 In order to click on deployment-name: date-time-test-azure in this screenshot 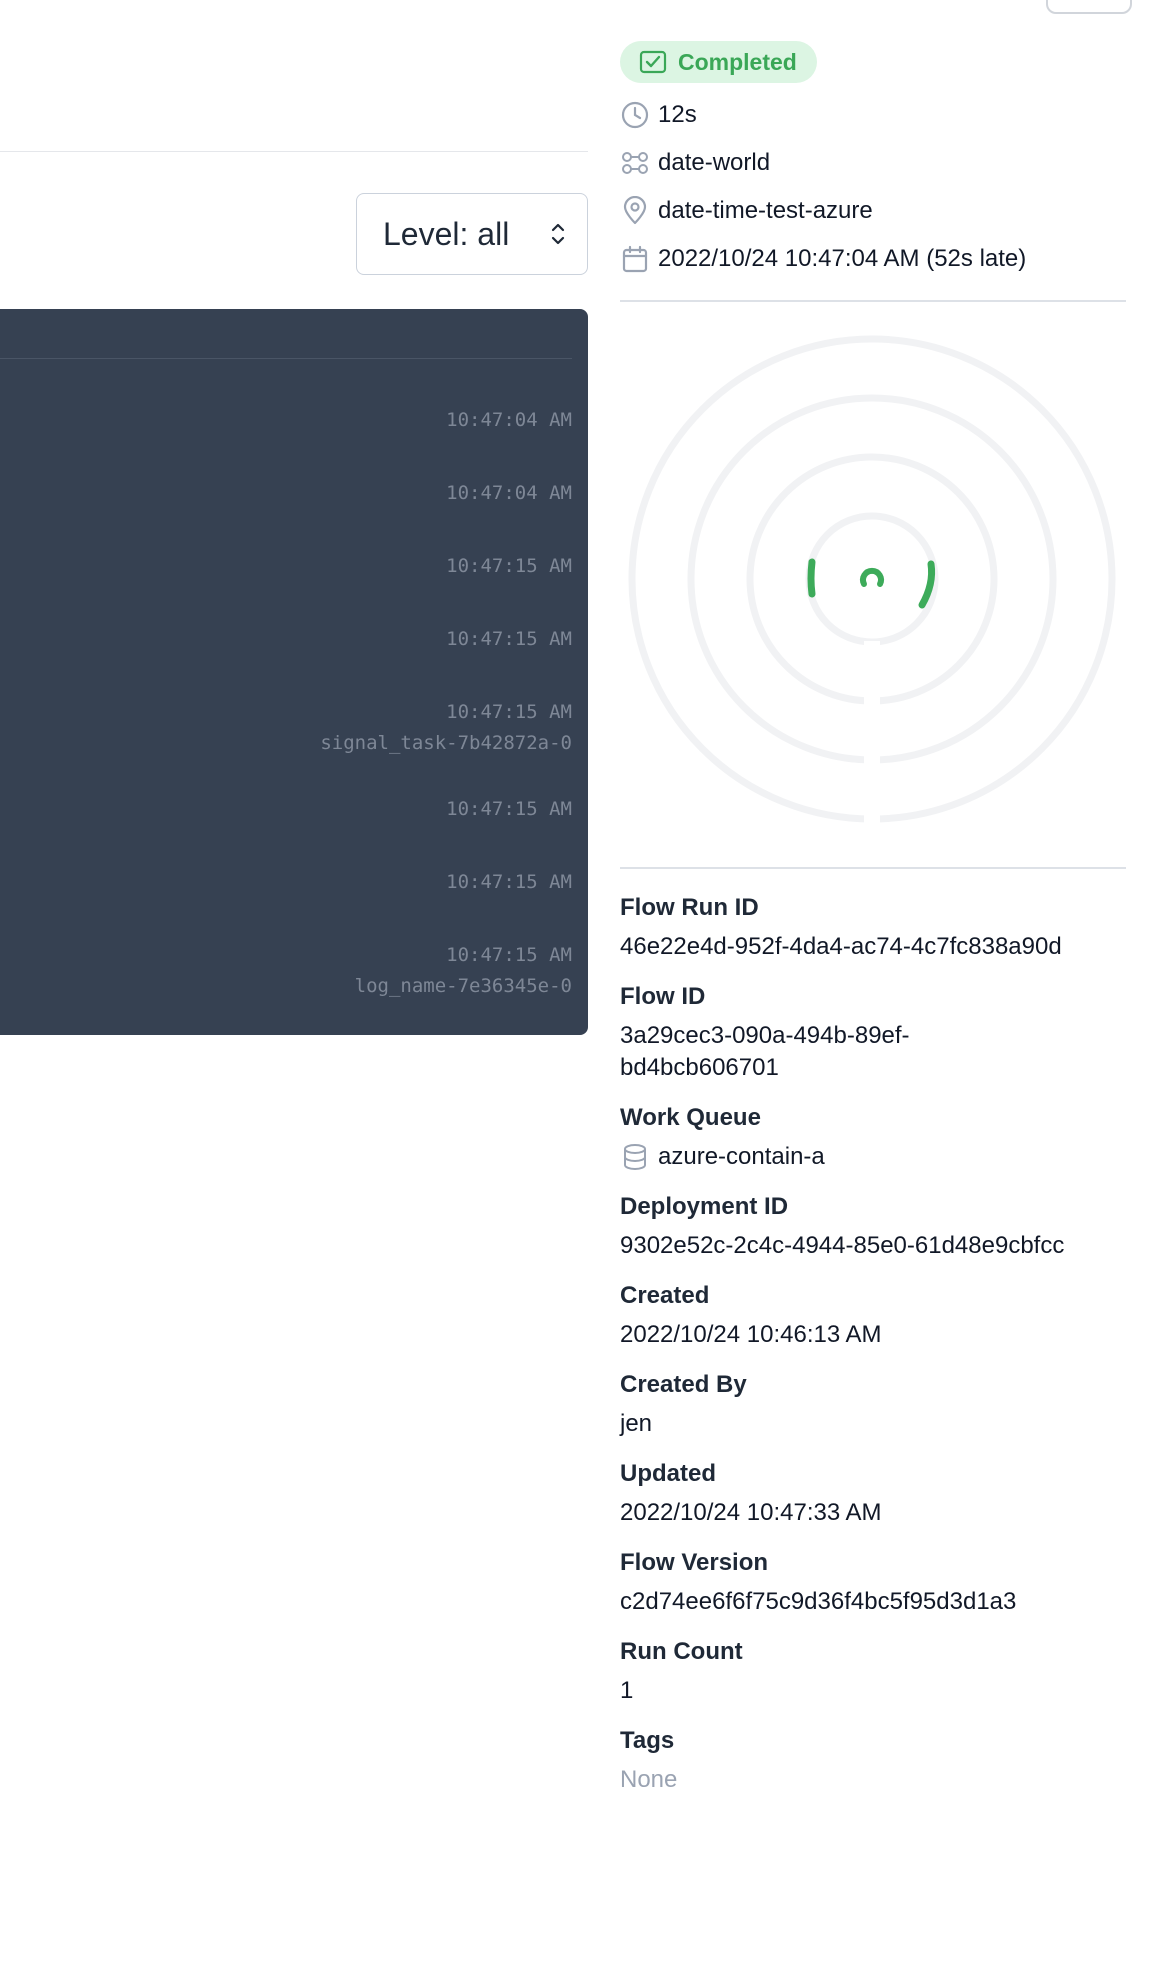, I will do `click(765, 211)`.